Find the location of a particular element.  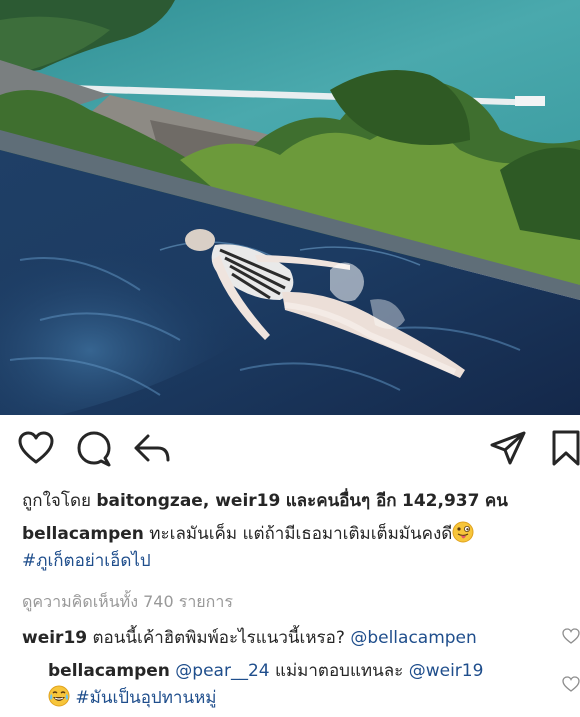

reply-hashtag: #มันเป็นอุปทานหมู่ is located at coordinates (145, 698).